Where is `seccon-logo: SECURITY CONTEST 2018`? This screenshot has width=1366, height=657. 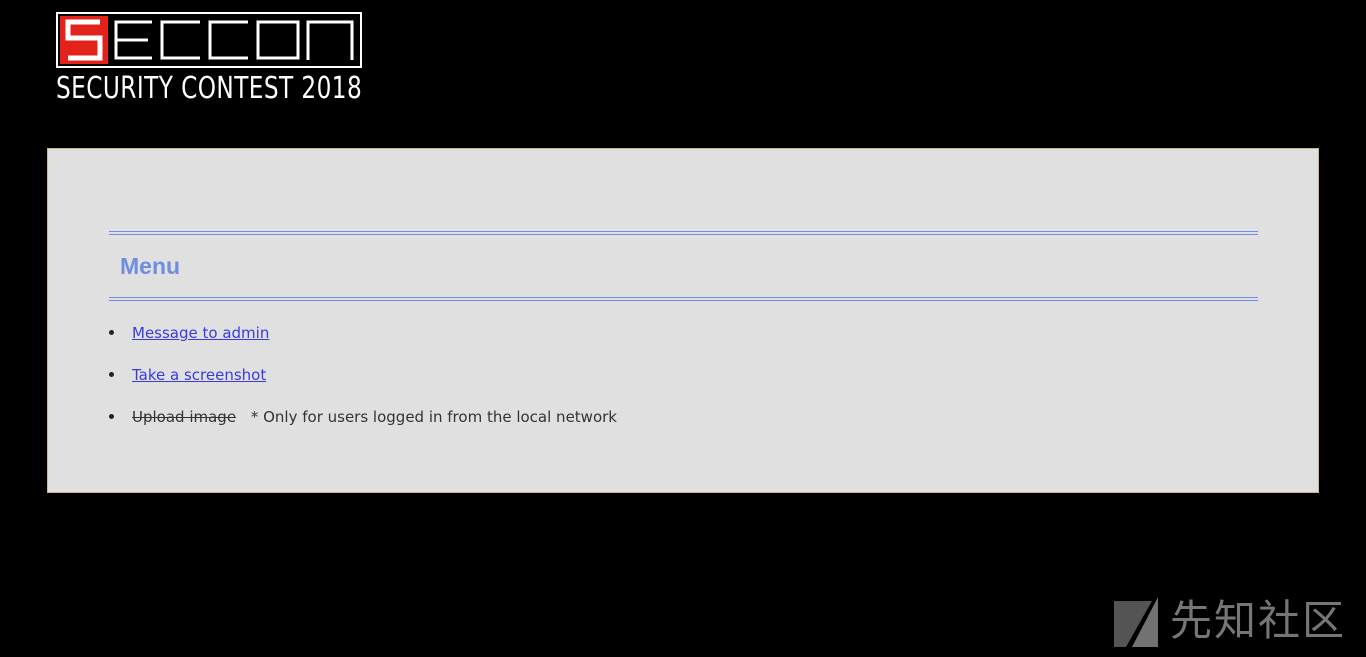 seccon-logo: SECURITY CONTEST 2018 is located at coordinates (209, 59).